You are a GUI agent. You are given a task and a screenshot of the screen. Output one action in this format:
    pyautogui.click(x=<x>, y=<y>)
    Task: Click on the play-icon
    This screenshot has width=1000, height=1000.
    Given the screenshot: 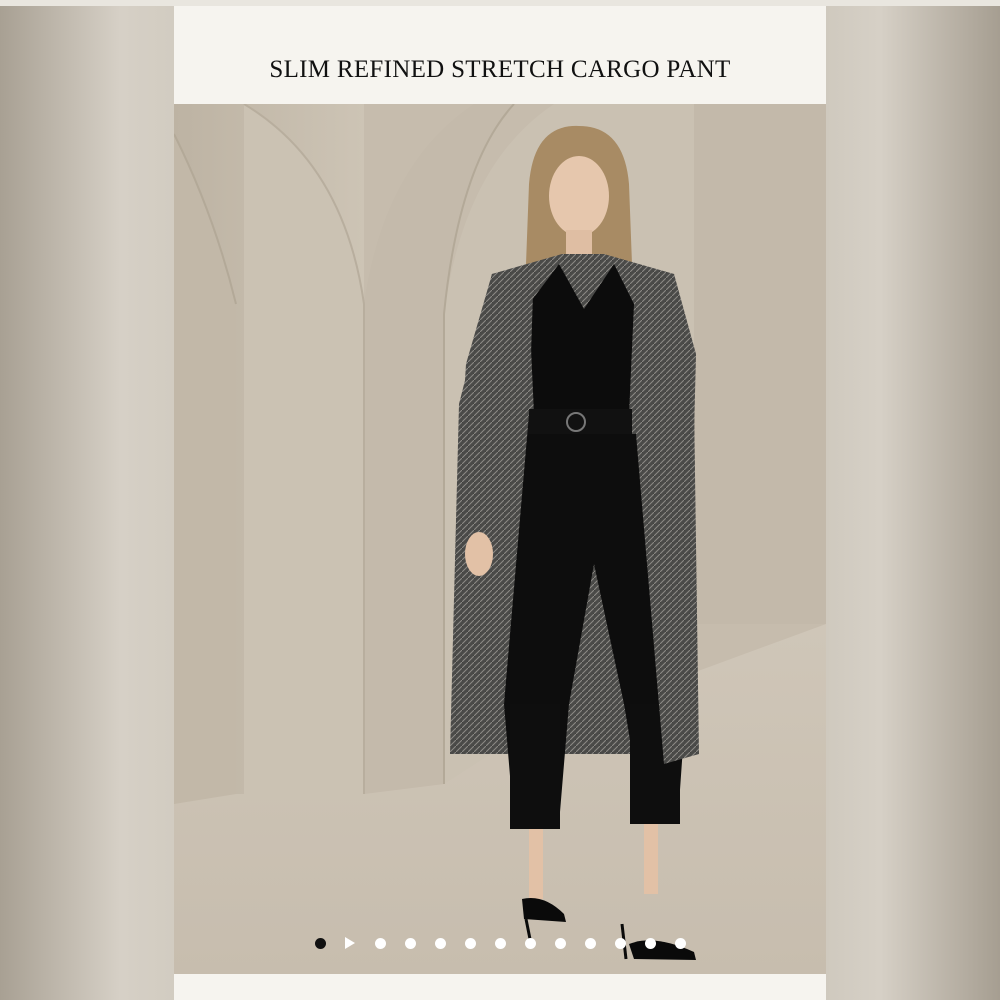 What is the action you would take?
    pyautogui.click(x=350, y=943)
    